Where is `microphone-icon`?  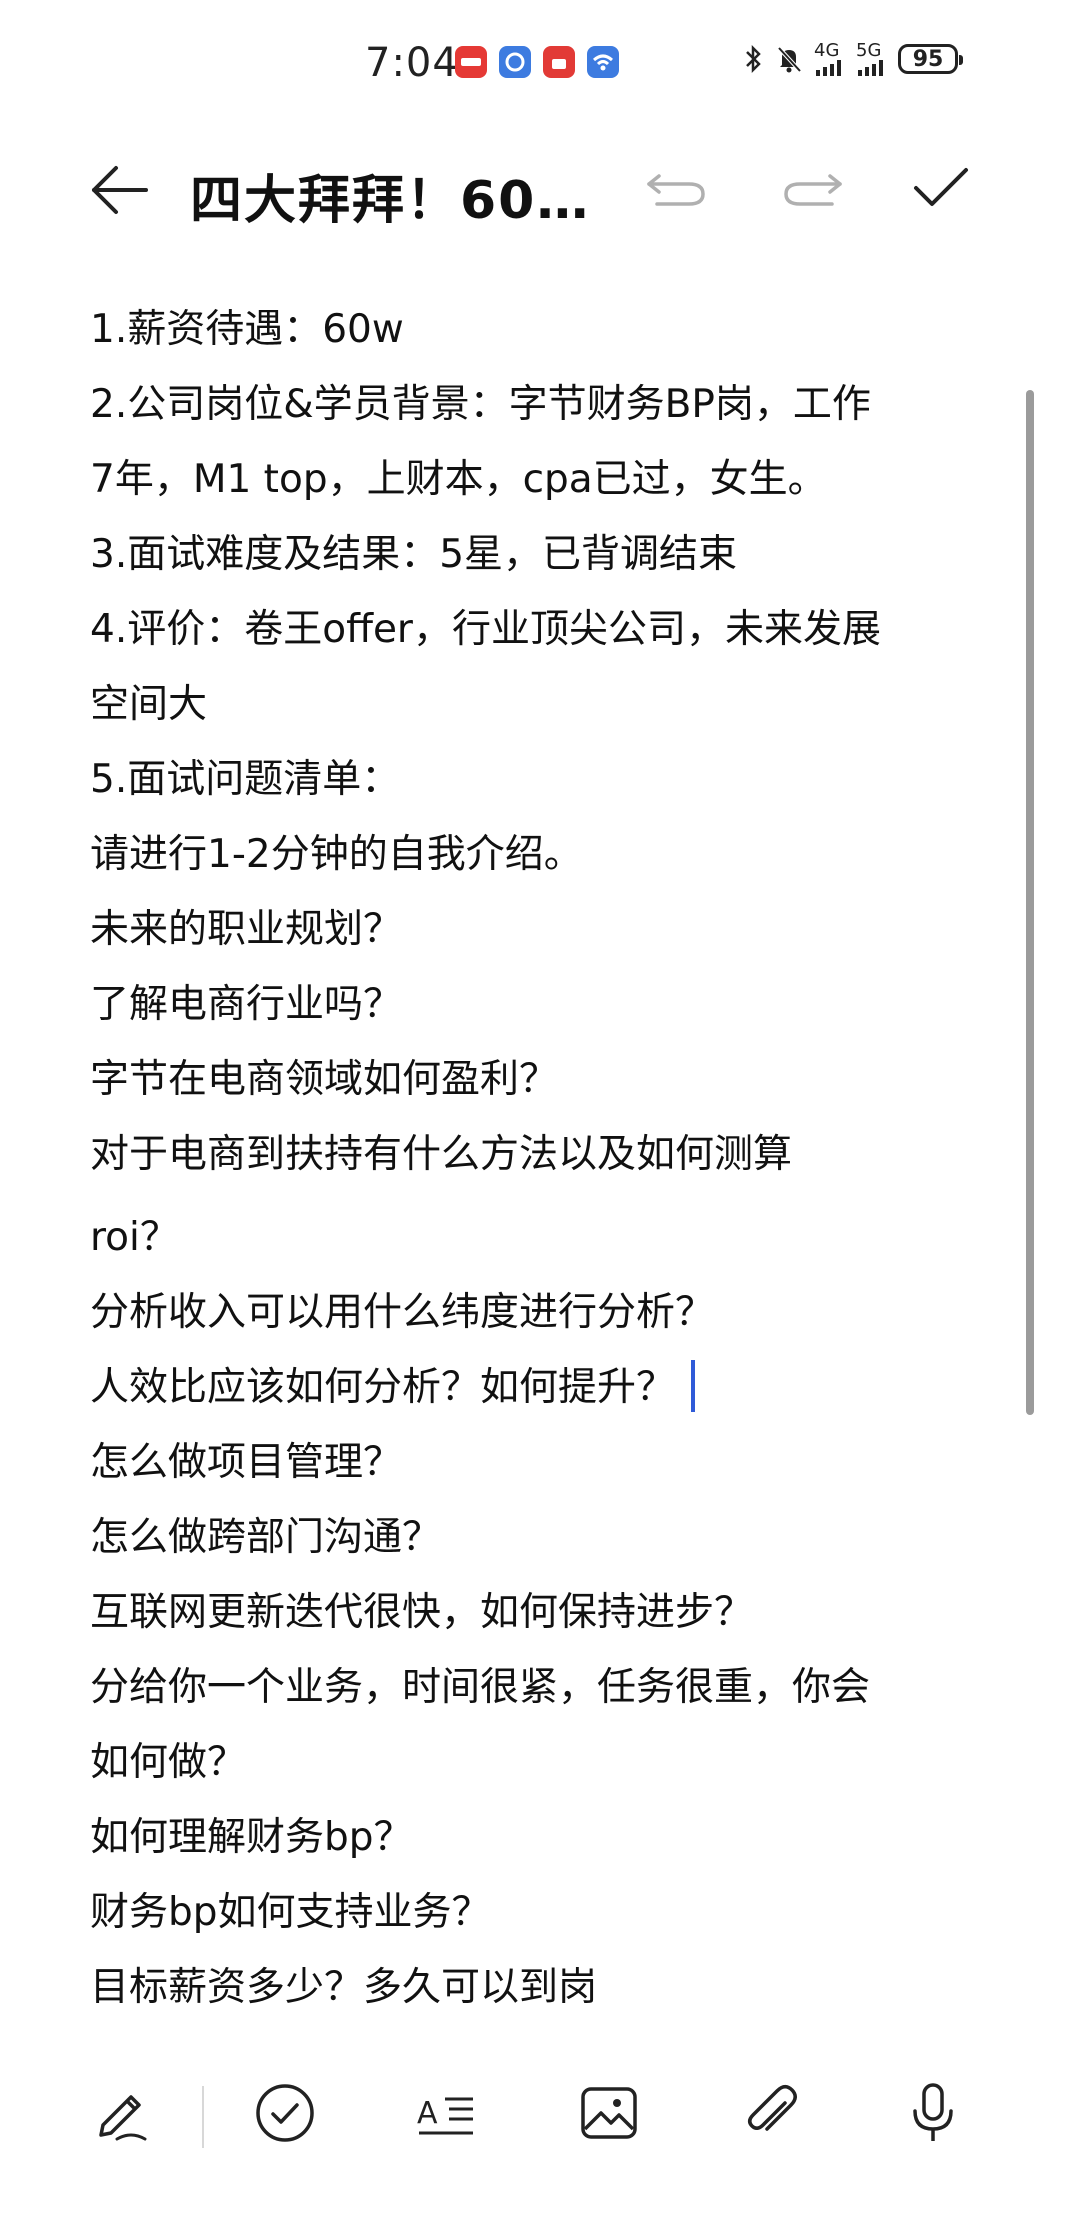
microphone-icon is located at coordinates (933, 2112).